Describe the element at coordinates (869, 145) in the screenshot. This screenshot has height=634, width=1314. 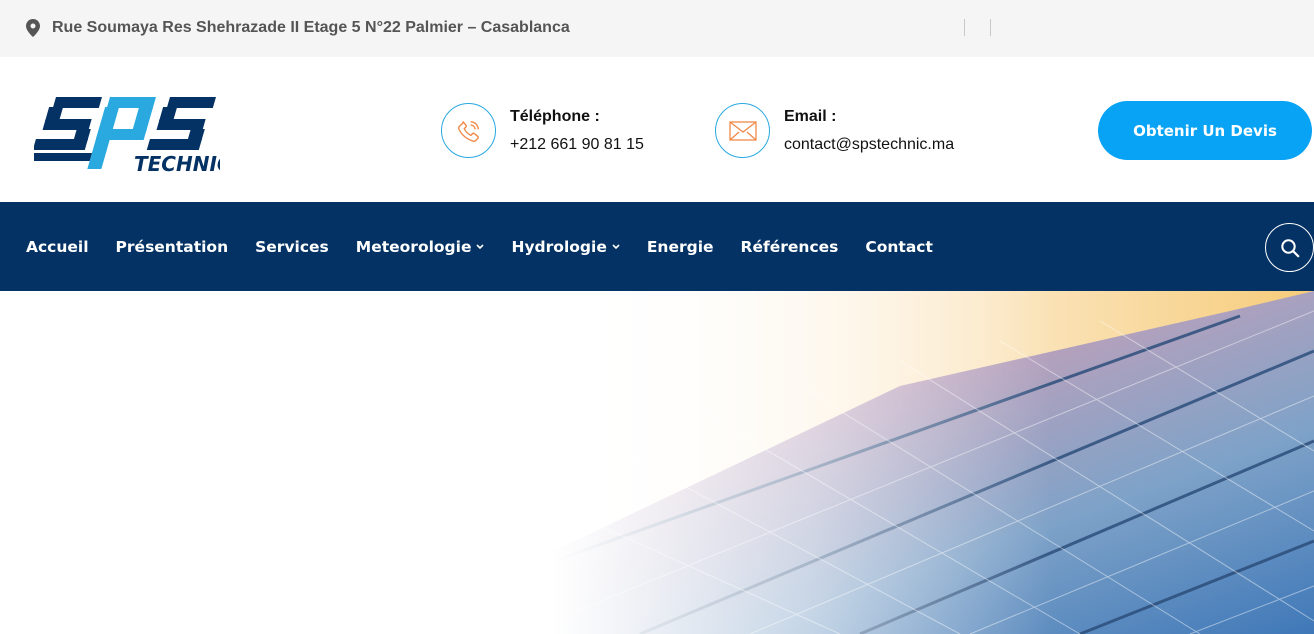
I see `email-value: contact@spstechnic.ma` at that location.